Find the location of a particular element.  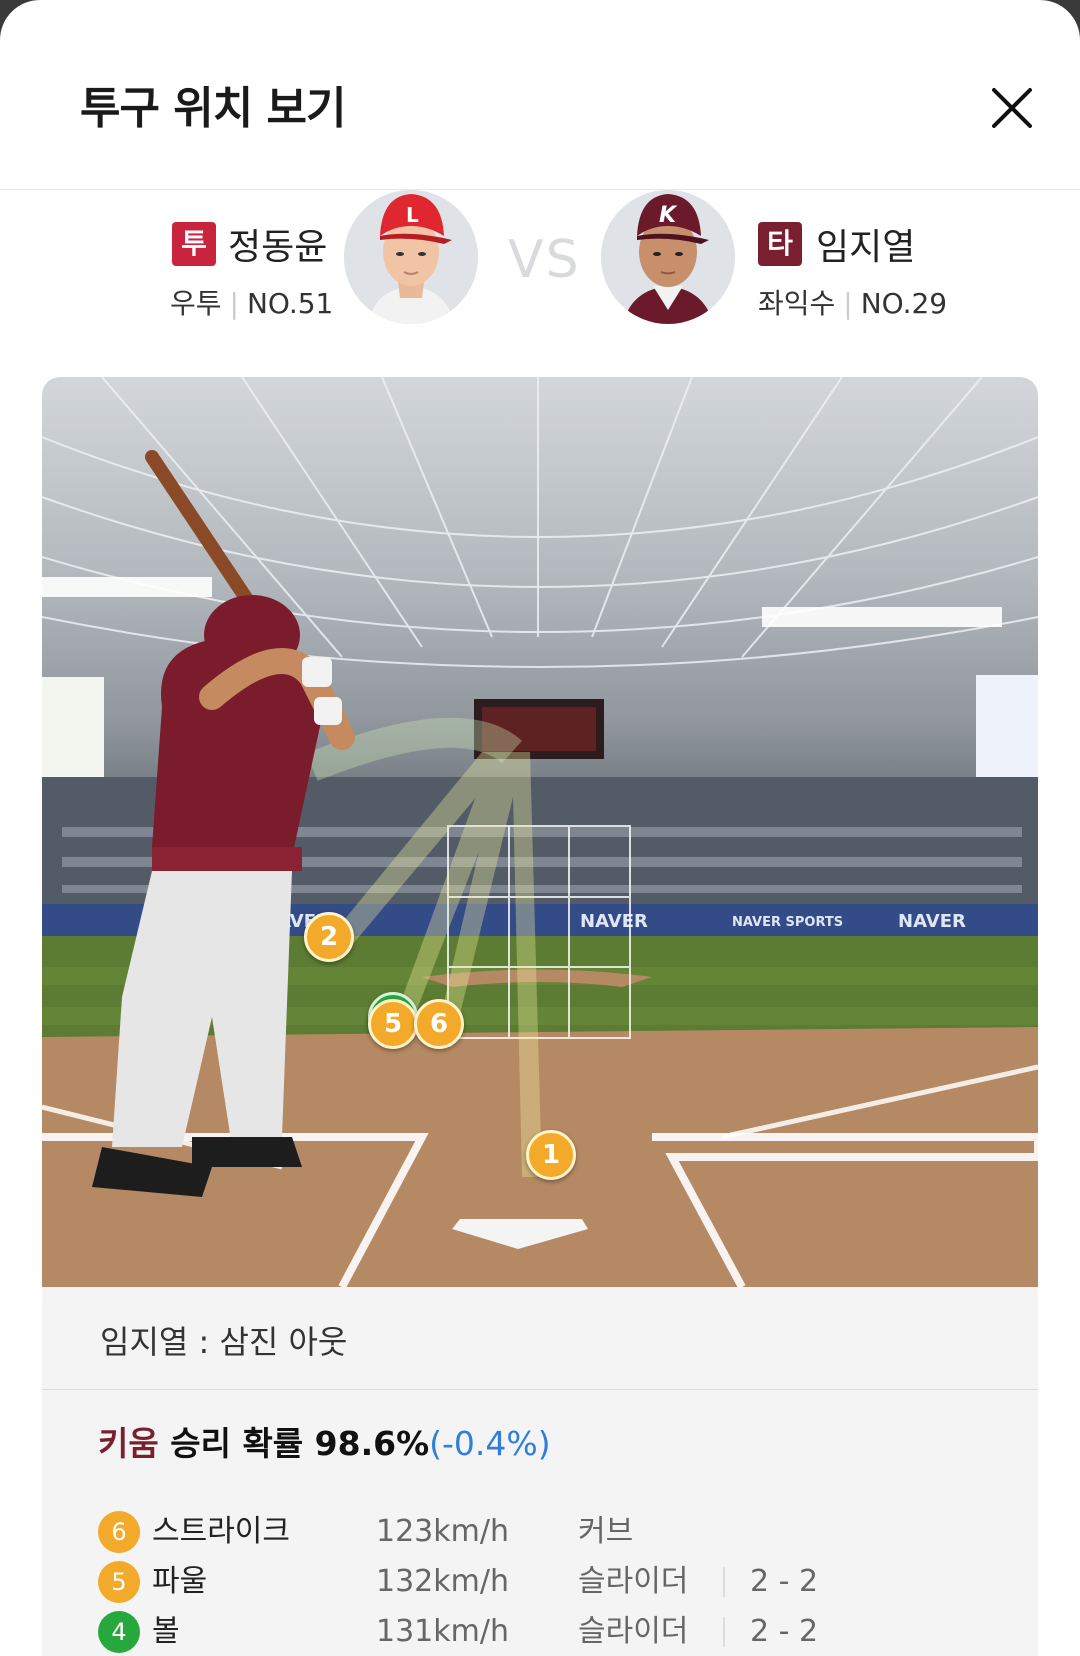

vs-label: VS is located at coordinates (544, 260).